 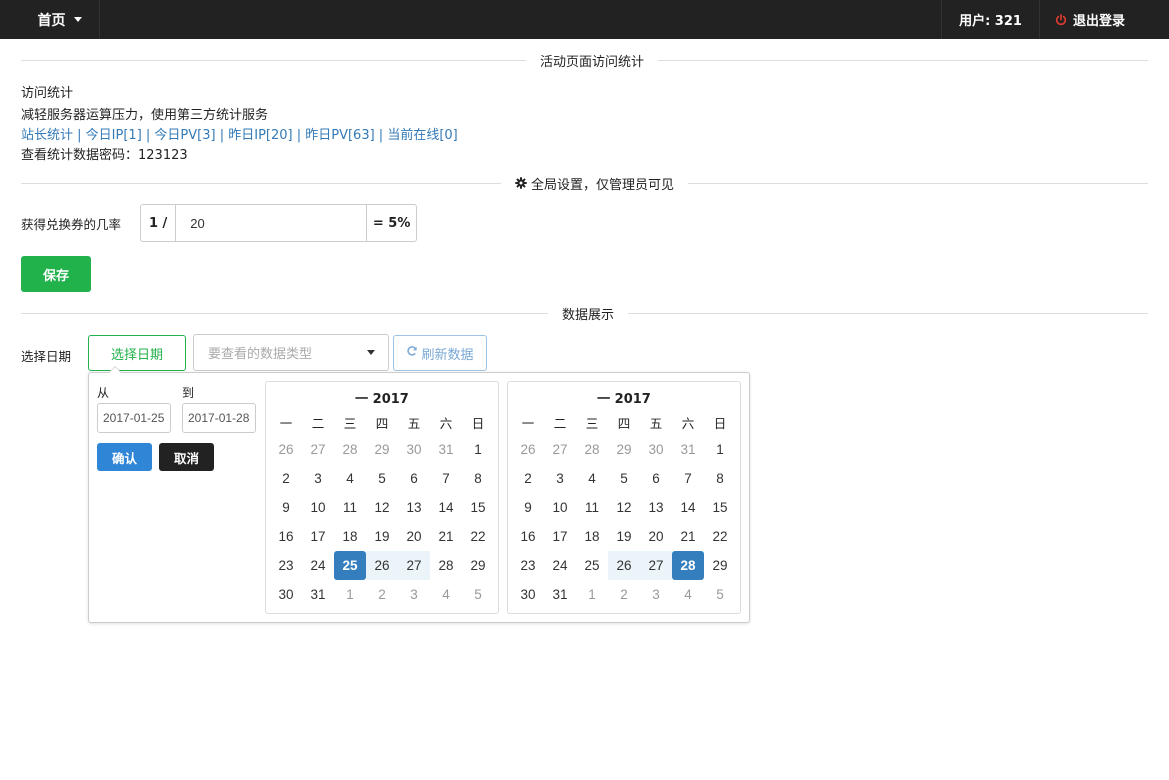 What do you see at coordinates (184, 135) in the screenshot?
I see `stats-link: 今日PV[3]` at bounding box center [184, 135].